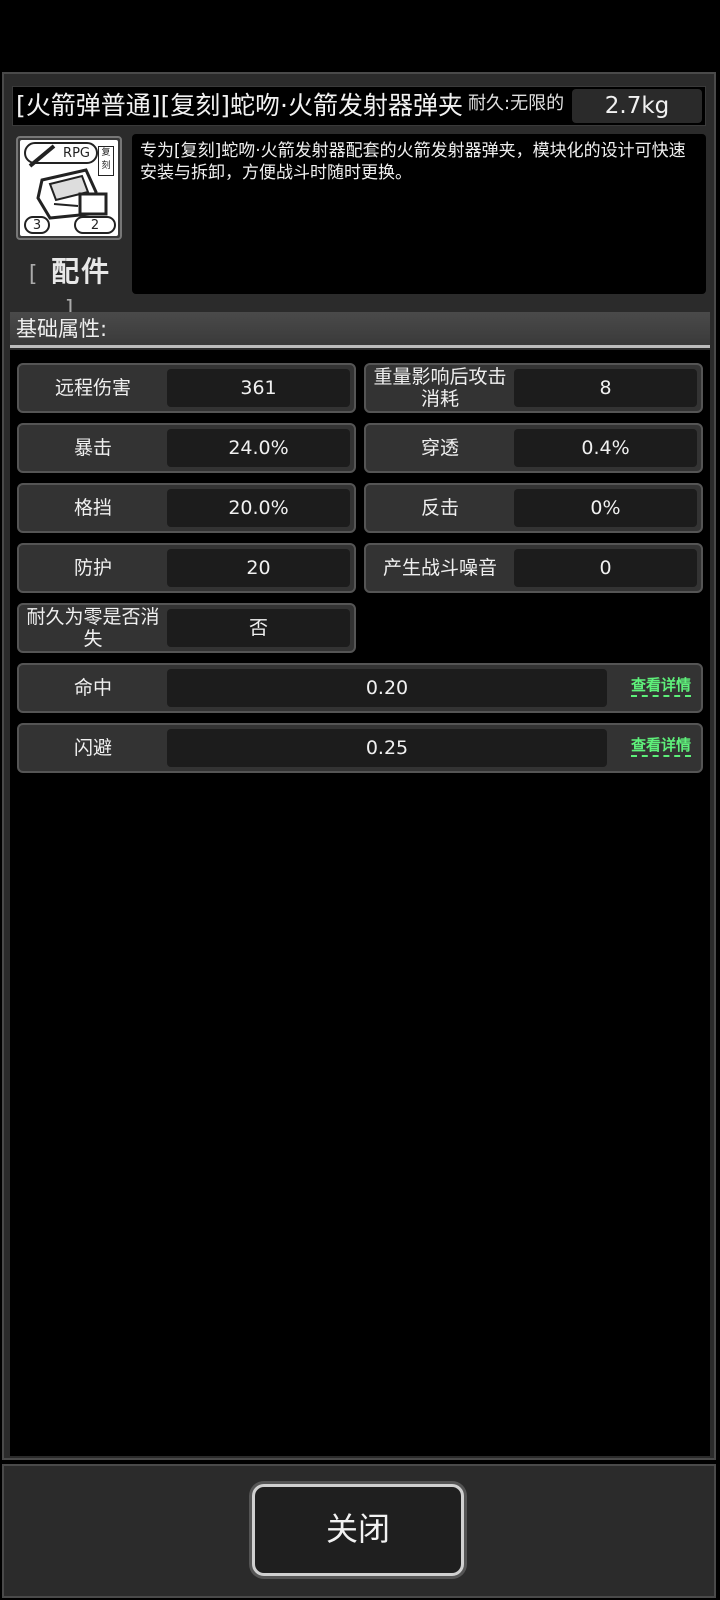 This screenshot has height=1600, width=720. What do you see at coordinates (258, 628) in the screenshot?
I see `stat-value: 否` at bounding box center [258, 628].